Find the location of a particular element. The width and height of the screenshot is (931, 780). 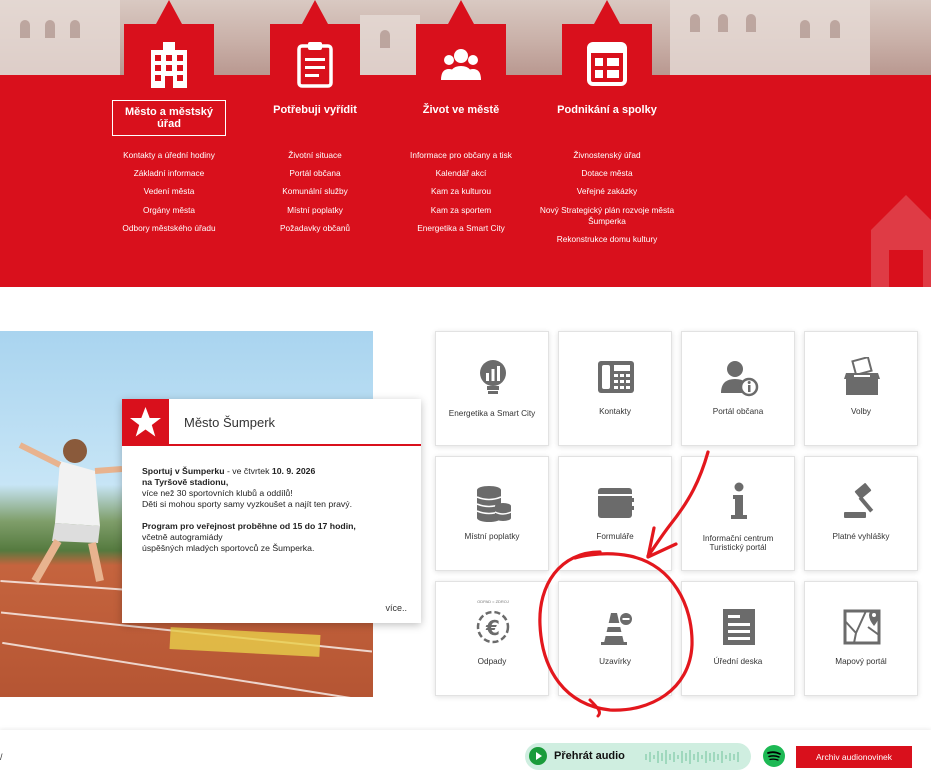

clipboard-icon is located at coordinates (315, 65).